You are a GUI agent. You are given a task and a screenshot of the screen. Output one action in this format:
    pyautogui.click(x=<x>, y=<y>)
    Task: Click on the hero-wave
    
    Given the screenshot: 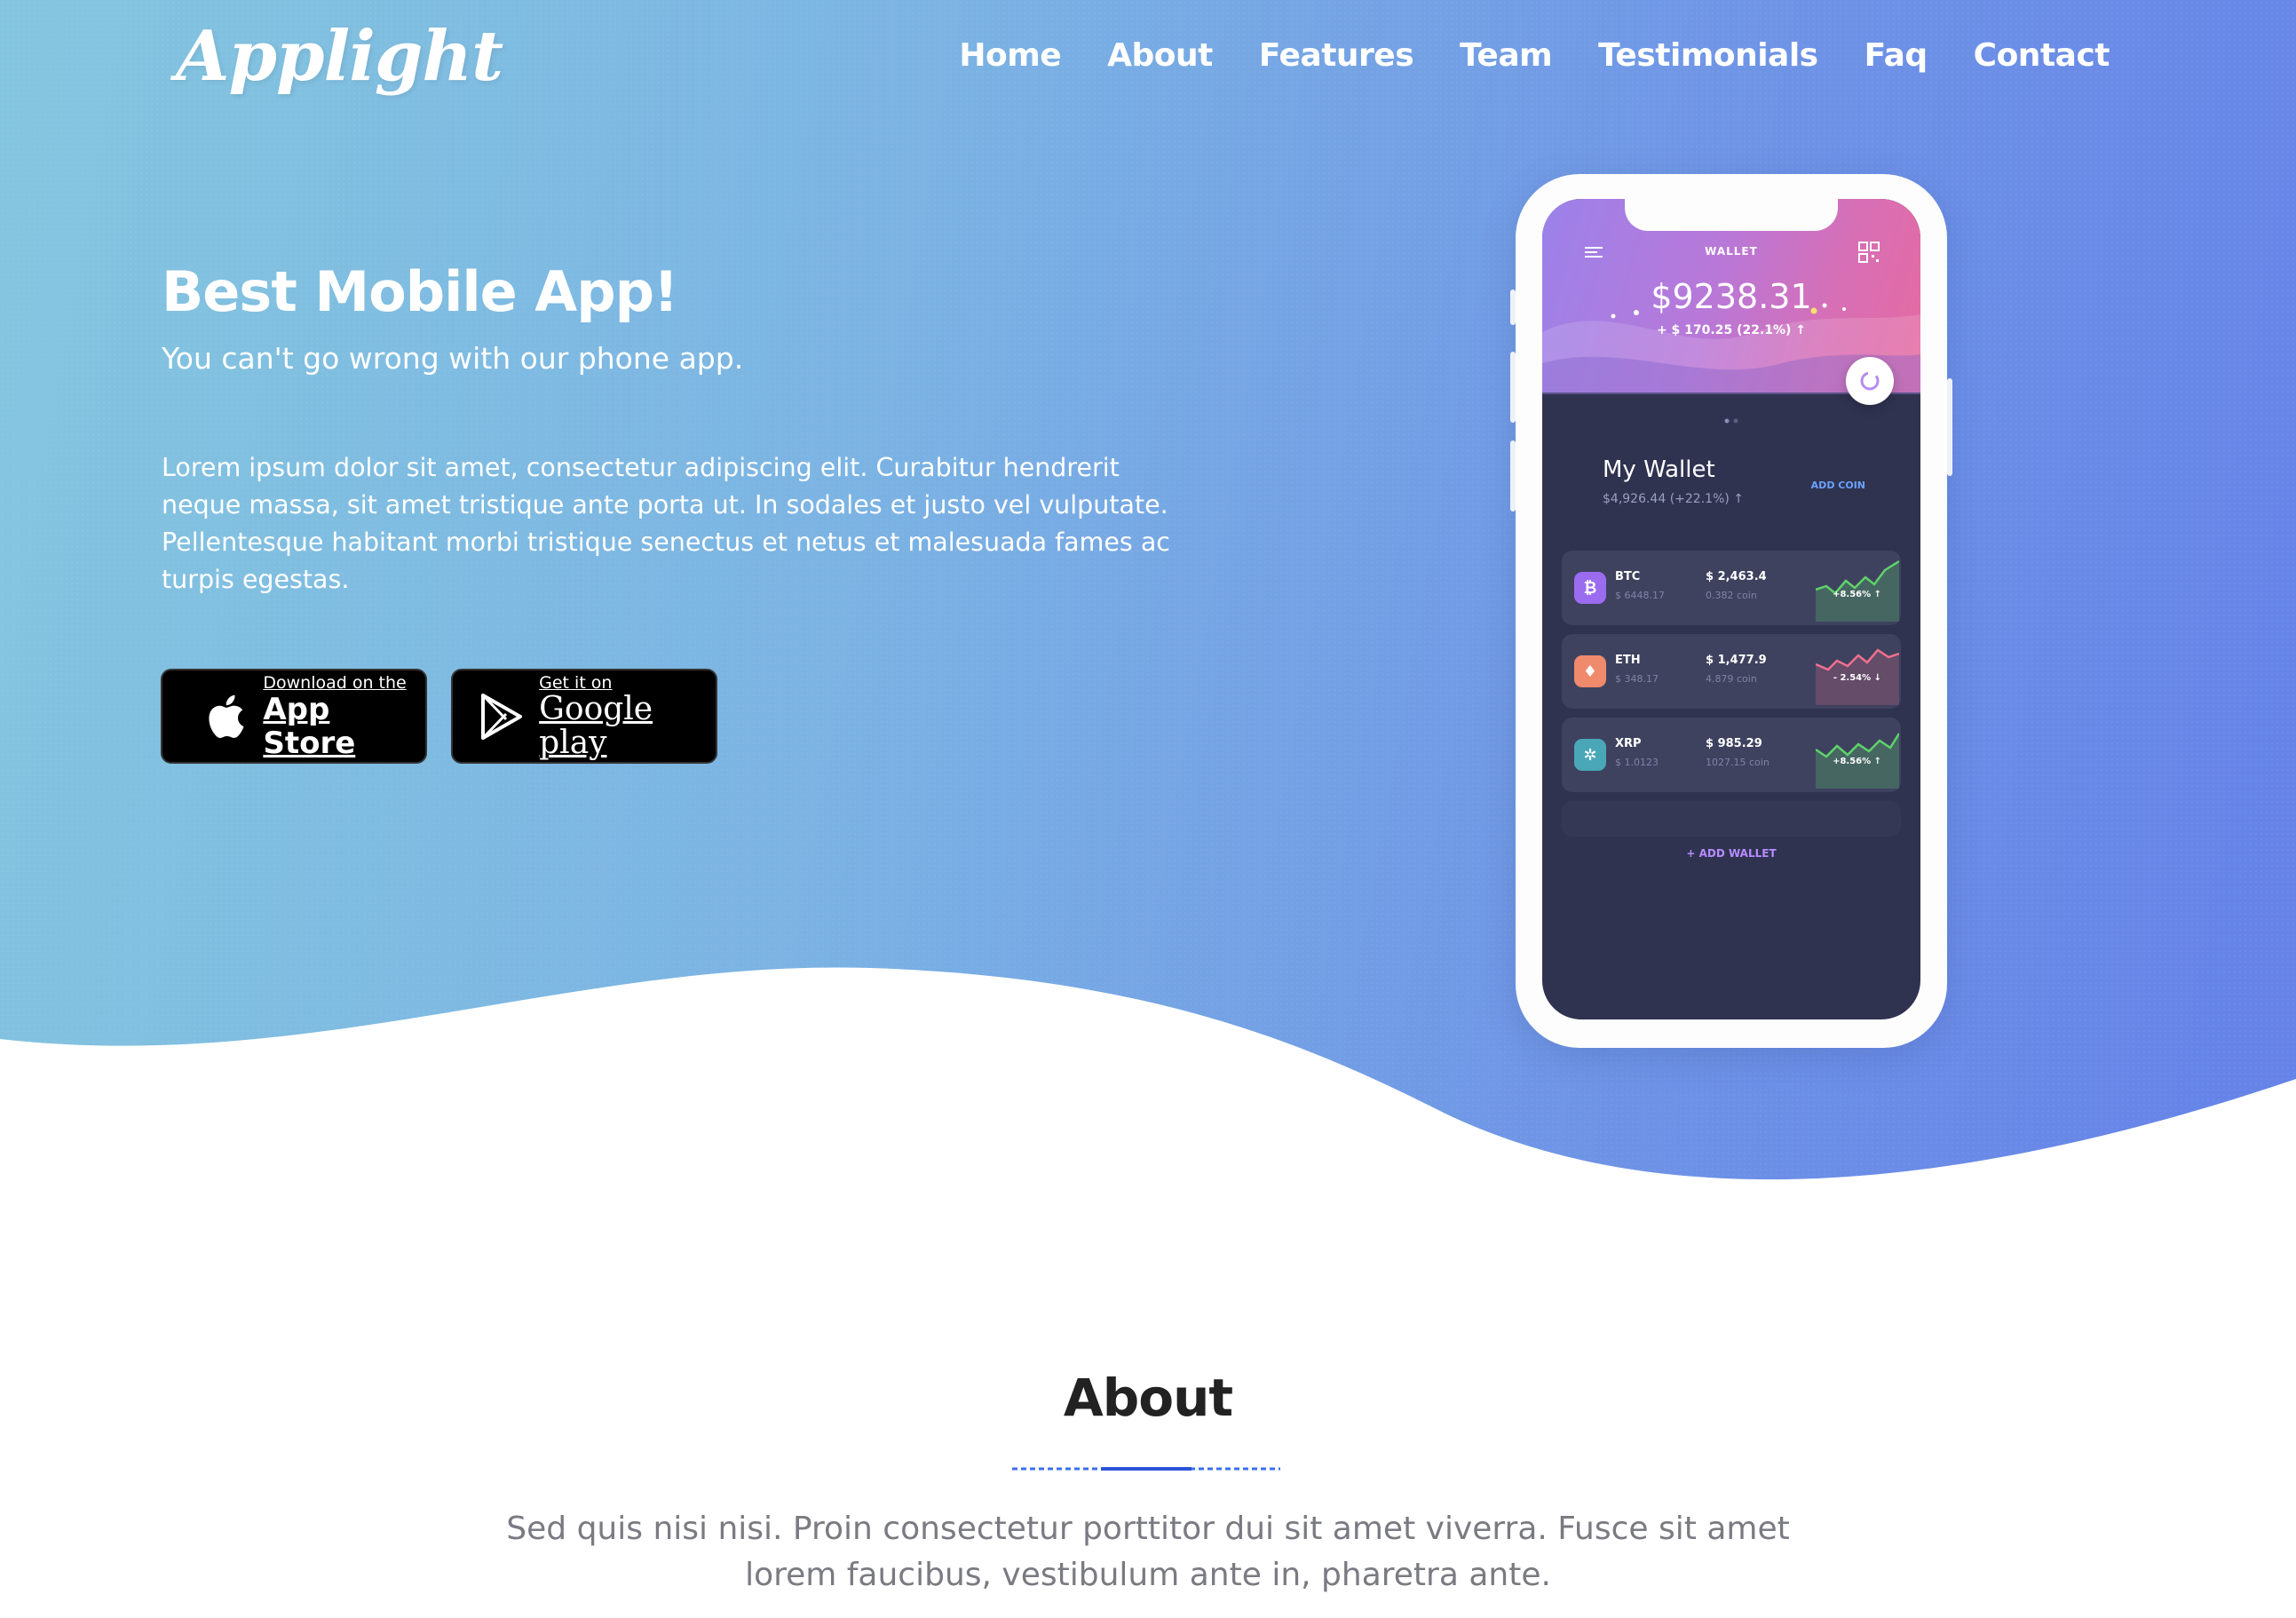 What is the action you would take?
    pyautogui.click(x=1148, y=1087)
    